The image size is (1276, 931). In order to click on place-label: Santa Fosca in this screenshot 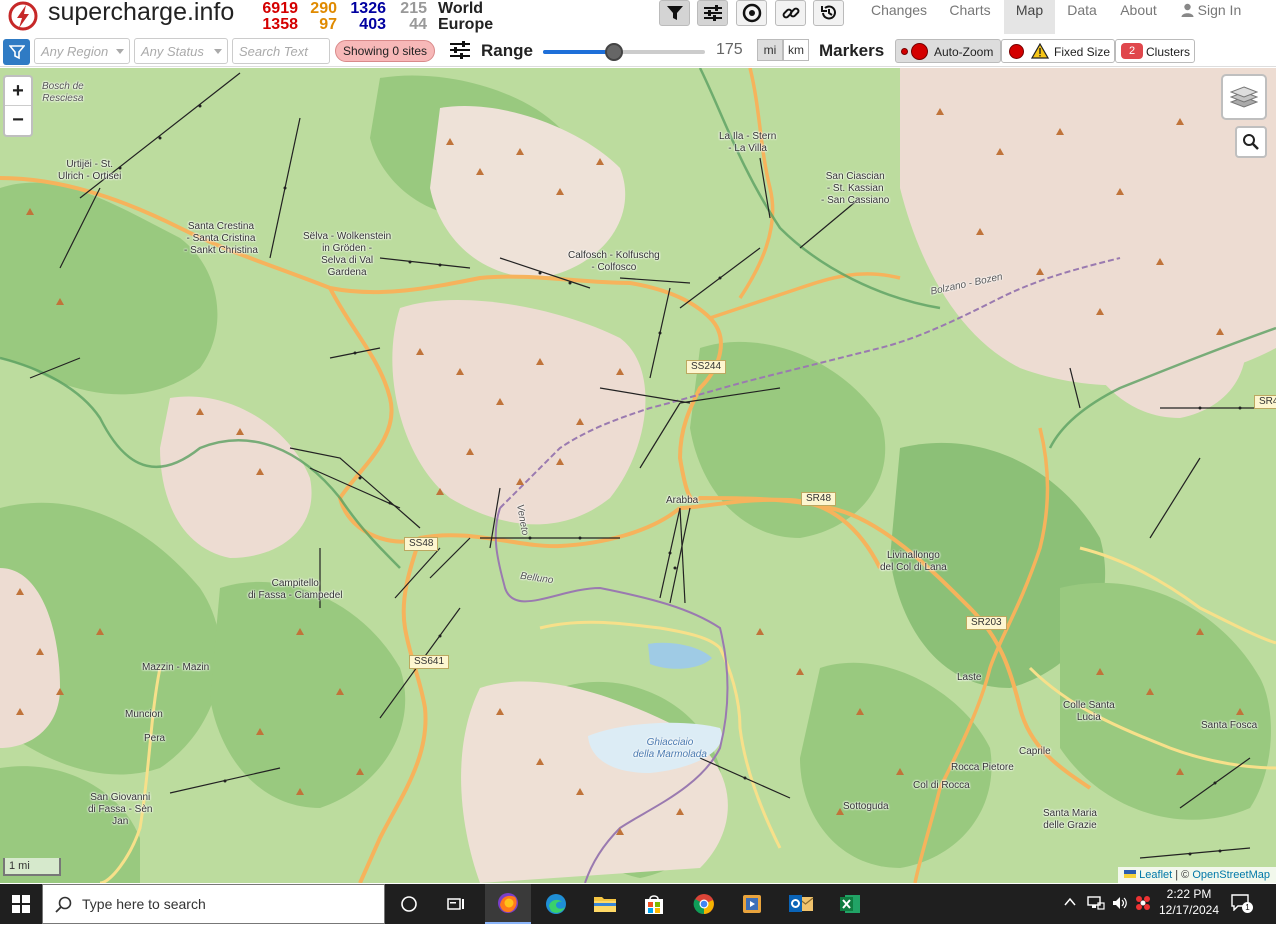, I will do `click(1229, 725)`.